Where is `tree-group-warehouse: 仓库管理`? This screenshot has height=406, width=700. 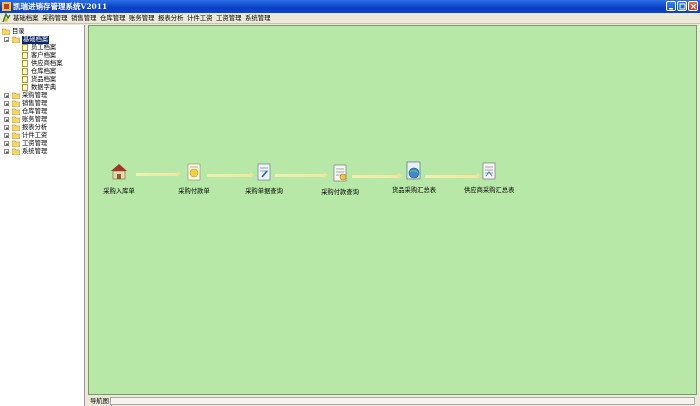 tree-group-warehouse: 仓库管理 is located at coordinates (42, 112).